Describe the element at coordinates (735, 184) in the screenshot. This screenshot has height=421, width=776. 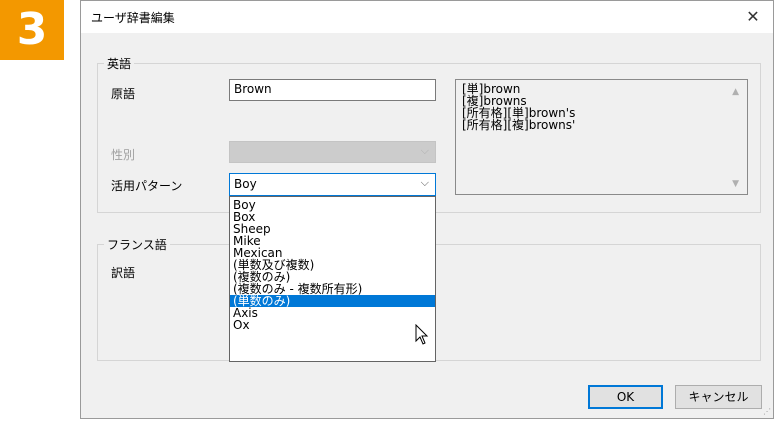
I see `scroll-down-icon: ▼` at that location.